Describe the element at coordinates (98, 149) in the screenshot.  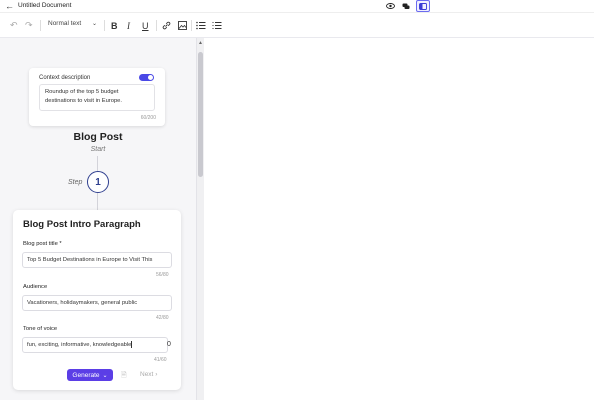
I see `workflow-subtitle: Start` at that location.